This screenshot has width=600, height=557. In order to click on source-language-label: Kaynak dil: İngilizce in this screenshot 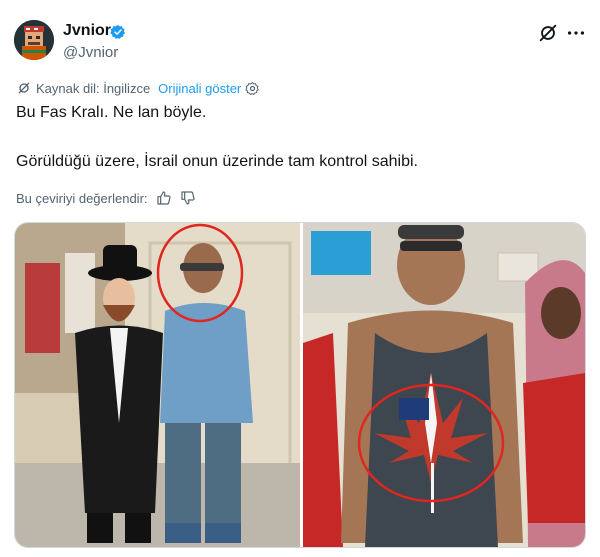, I will do `click(93, 88)`.